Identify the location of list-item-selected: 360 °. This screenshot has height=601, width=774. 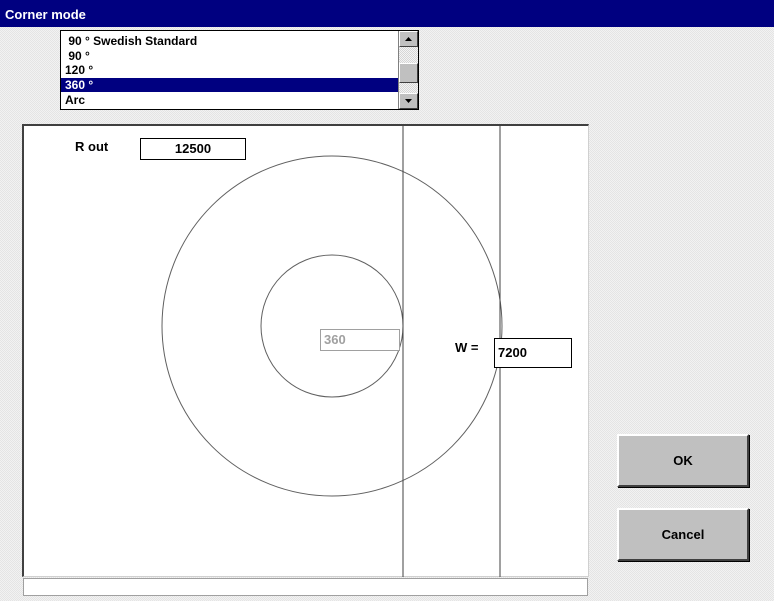
(229, 85).